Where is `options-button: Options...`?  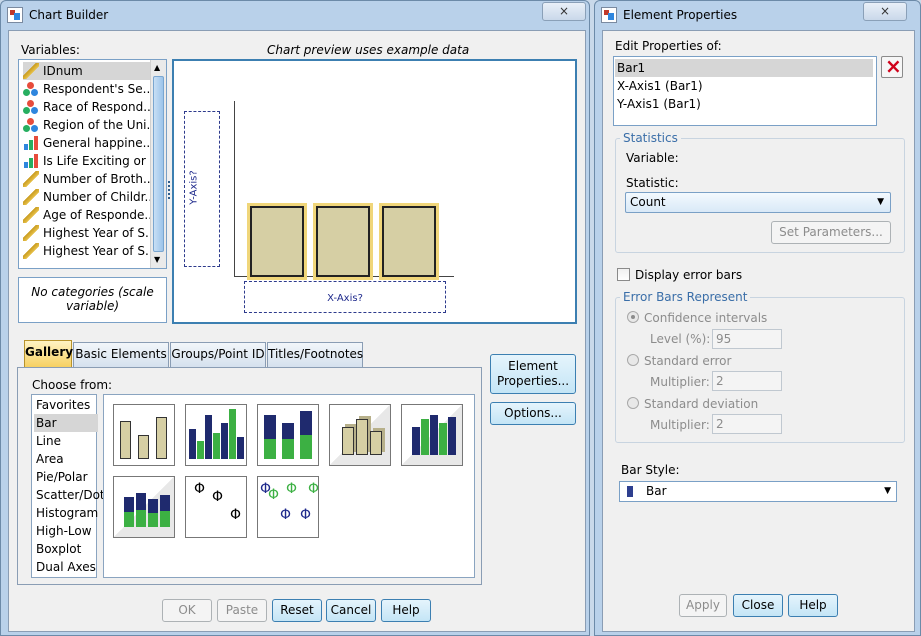
options-button: Options... is located at coordinates (533, 413).